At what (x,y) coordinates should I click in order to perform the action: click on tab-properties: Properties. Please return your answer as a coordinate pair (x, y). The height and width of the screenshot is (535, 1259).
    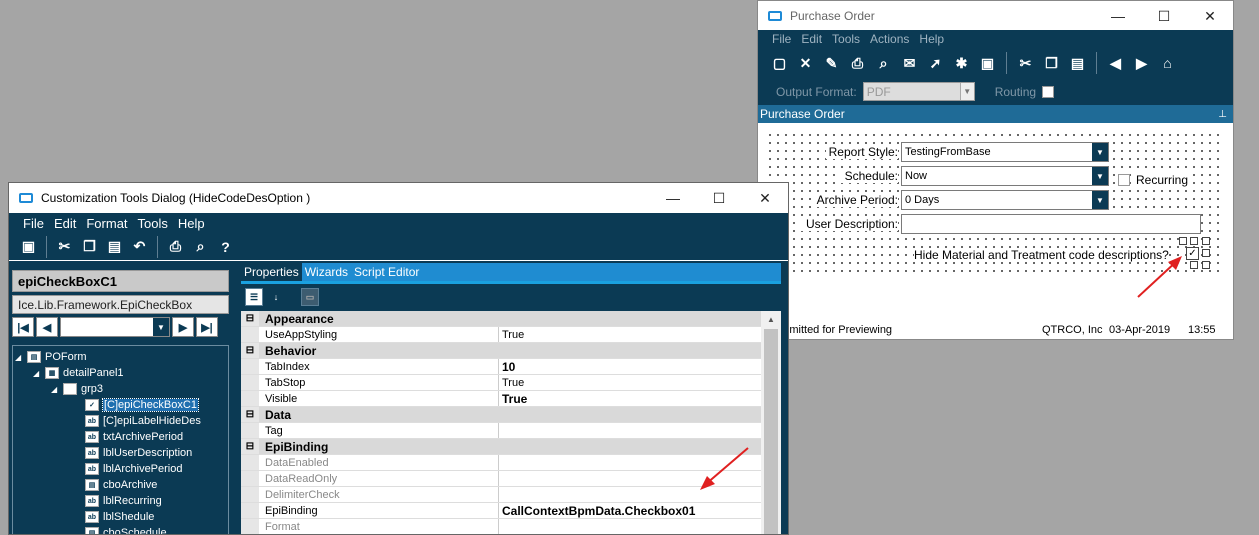
    Looking at the image, I should click on (271, 272).